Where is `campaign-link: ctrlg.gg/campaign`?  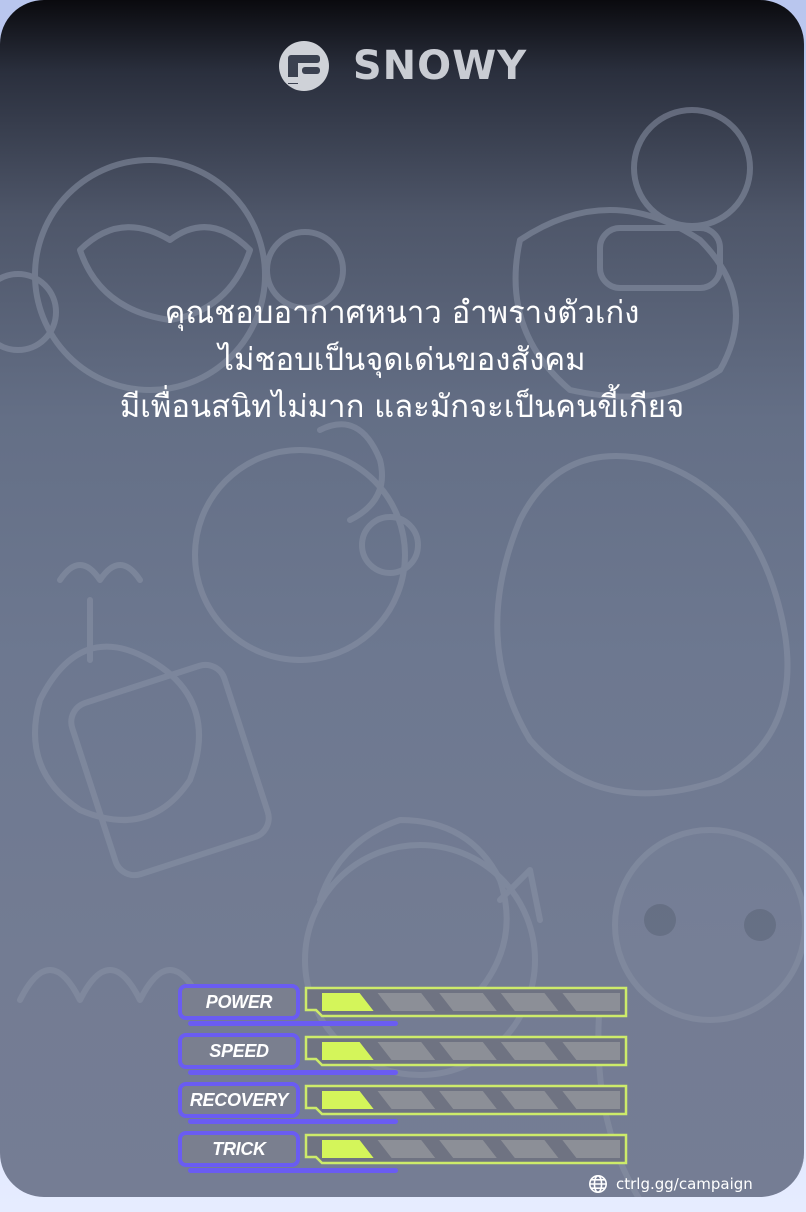 campaign-link: ctrlg.gg/campaign is located at coordinates (670, 1184).